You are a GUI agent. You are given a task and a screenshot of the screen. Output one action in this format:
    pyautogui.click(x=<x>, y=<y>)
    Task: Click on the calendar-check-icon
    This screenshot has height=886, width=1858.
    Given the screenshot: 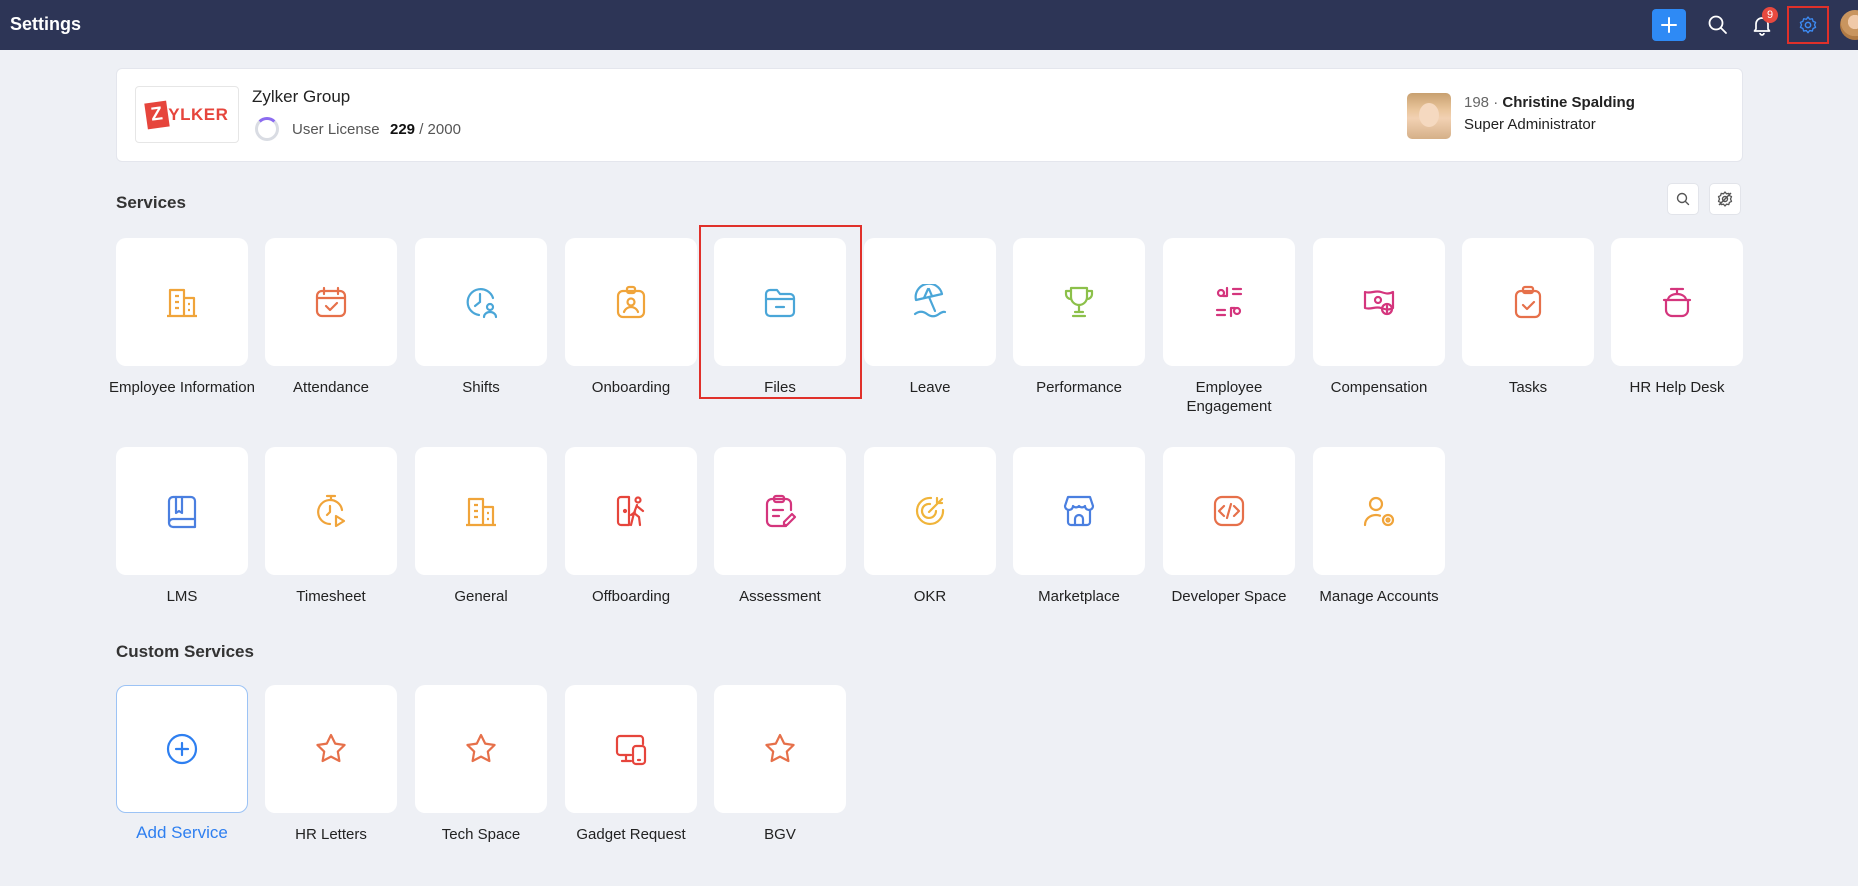 What is the action you would take?
    pyautogui.click(x=331, y=302)
    